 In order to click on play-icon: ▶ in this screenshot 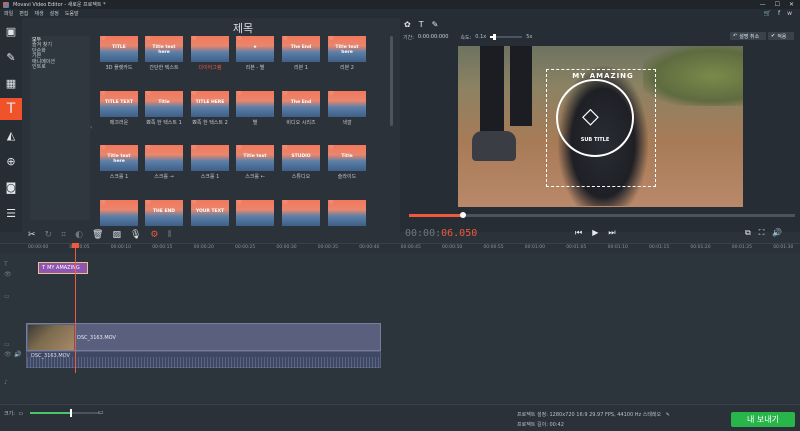, I will do `click(595, 233)`.